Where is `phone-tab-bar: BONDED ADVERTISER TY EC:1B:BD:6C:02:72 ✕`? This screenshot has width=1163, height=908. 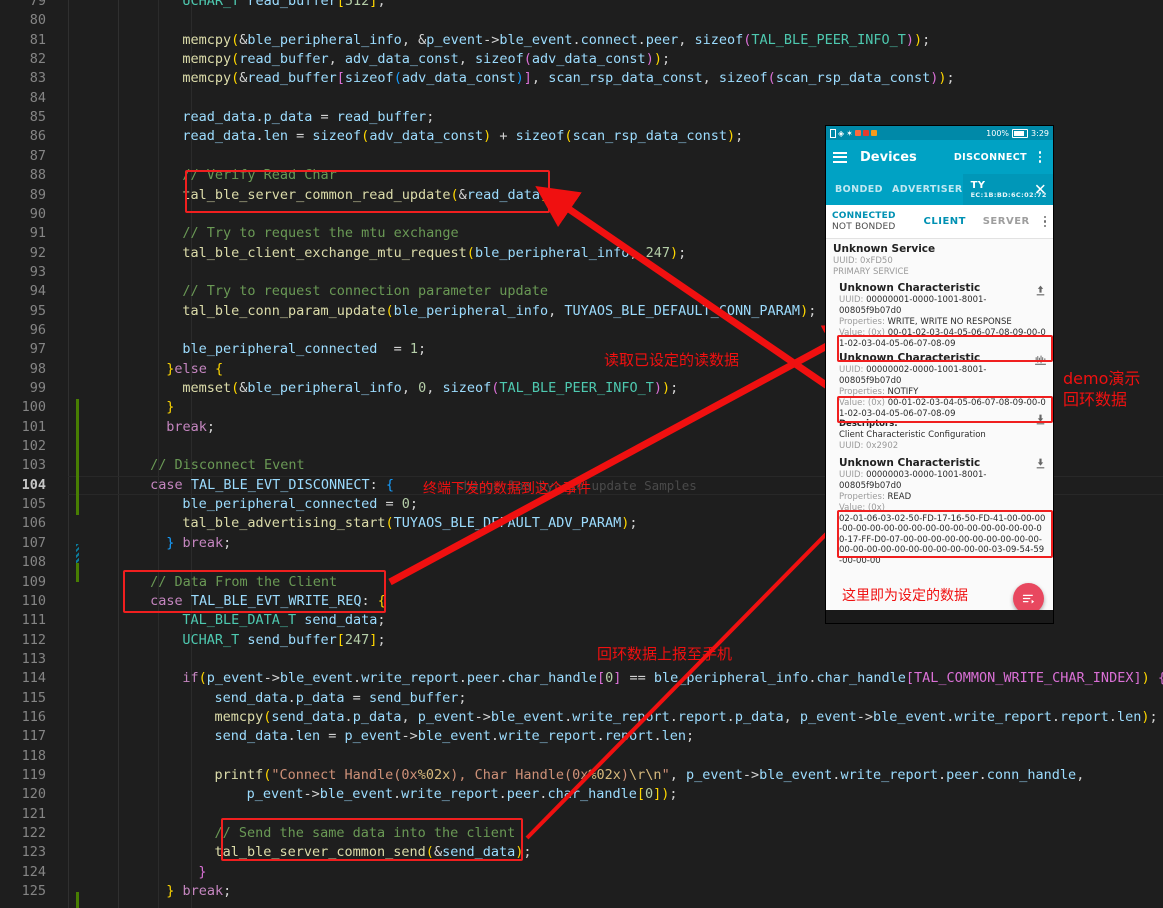
phone-tab-bar: BONDED ADVERTISER TY EC:1B:BD:6C:02:72 ✕ is located at coordinates (939, 189).